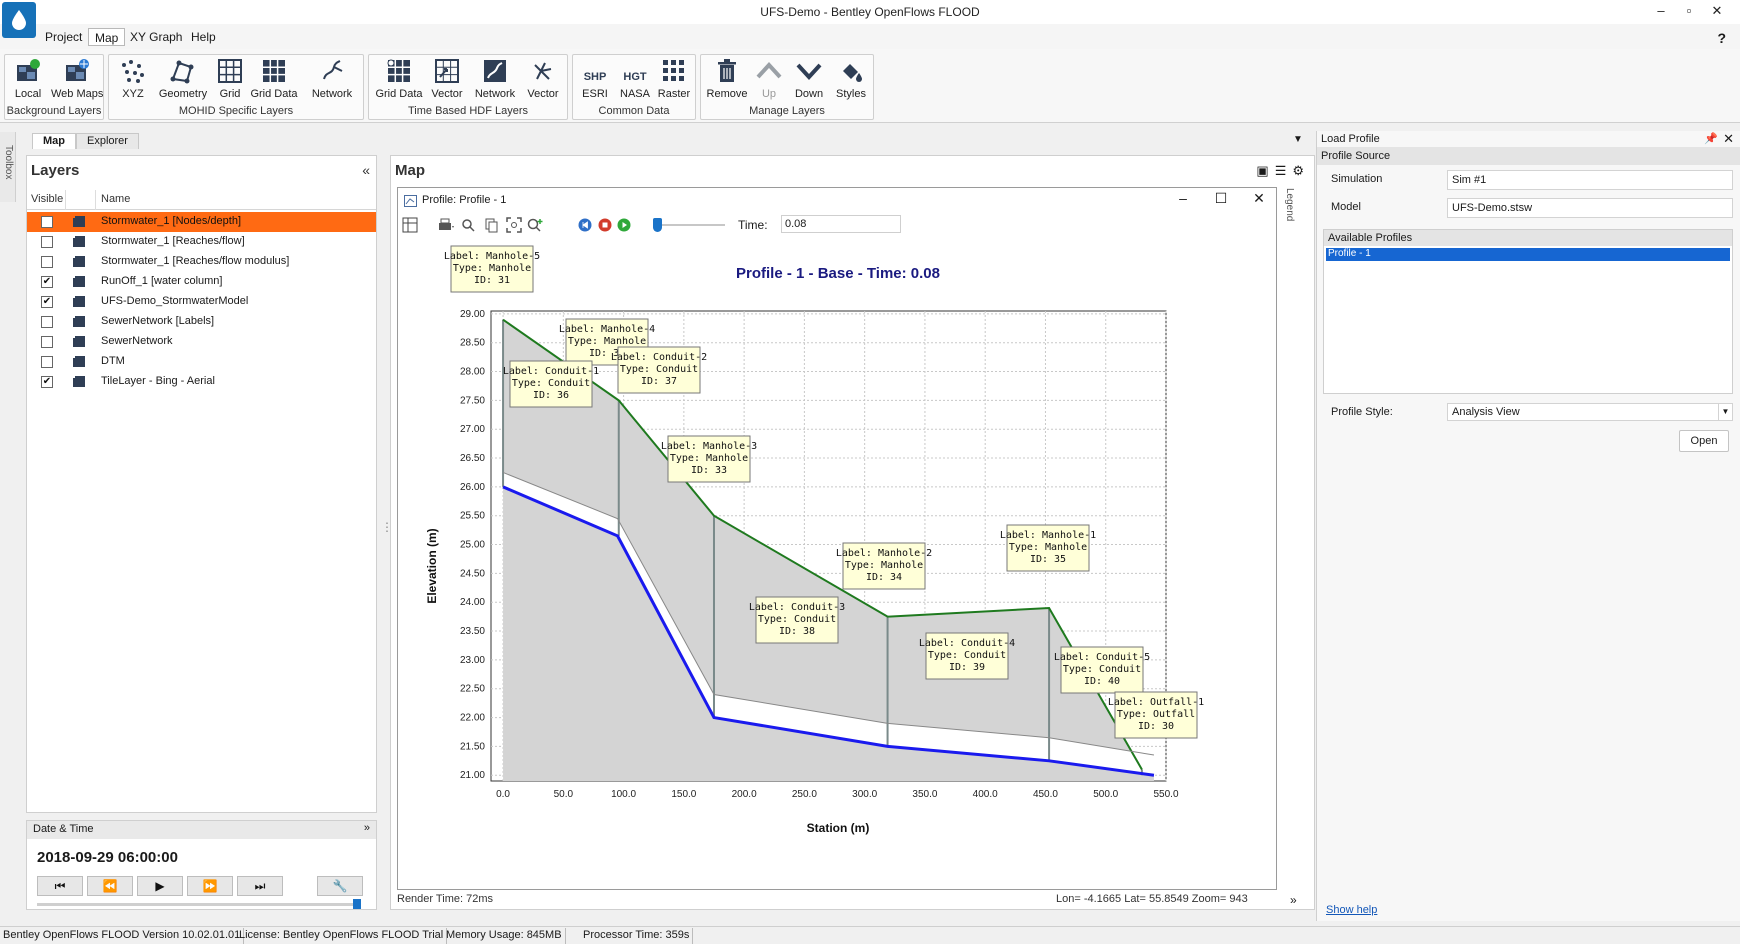  Describe the element at coordinates (1259, 198) in the screenshot. I see `profile-close-button: ✕` at that location.